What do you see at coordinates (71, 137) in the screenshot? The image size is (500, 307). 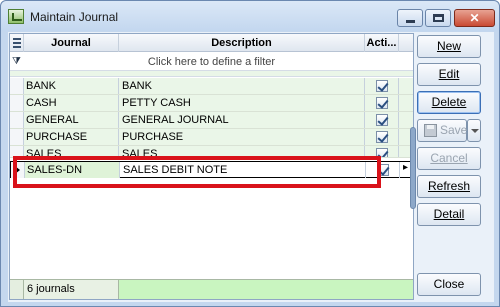 I see `journal-cell: PURCHASE` at bounding box center [71, 137].